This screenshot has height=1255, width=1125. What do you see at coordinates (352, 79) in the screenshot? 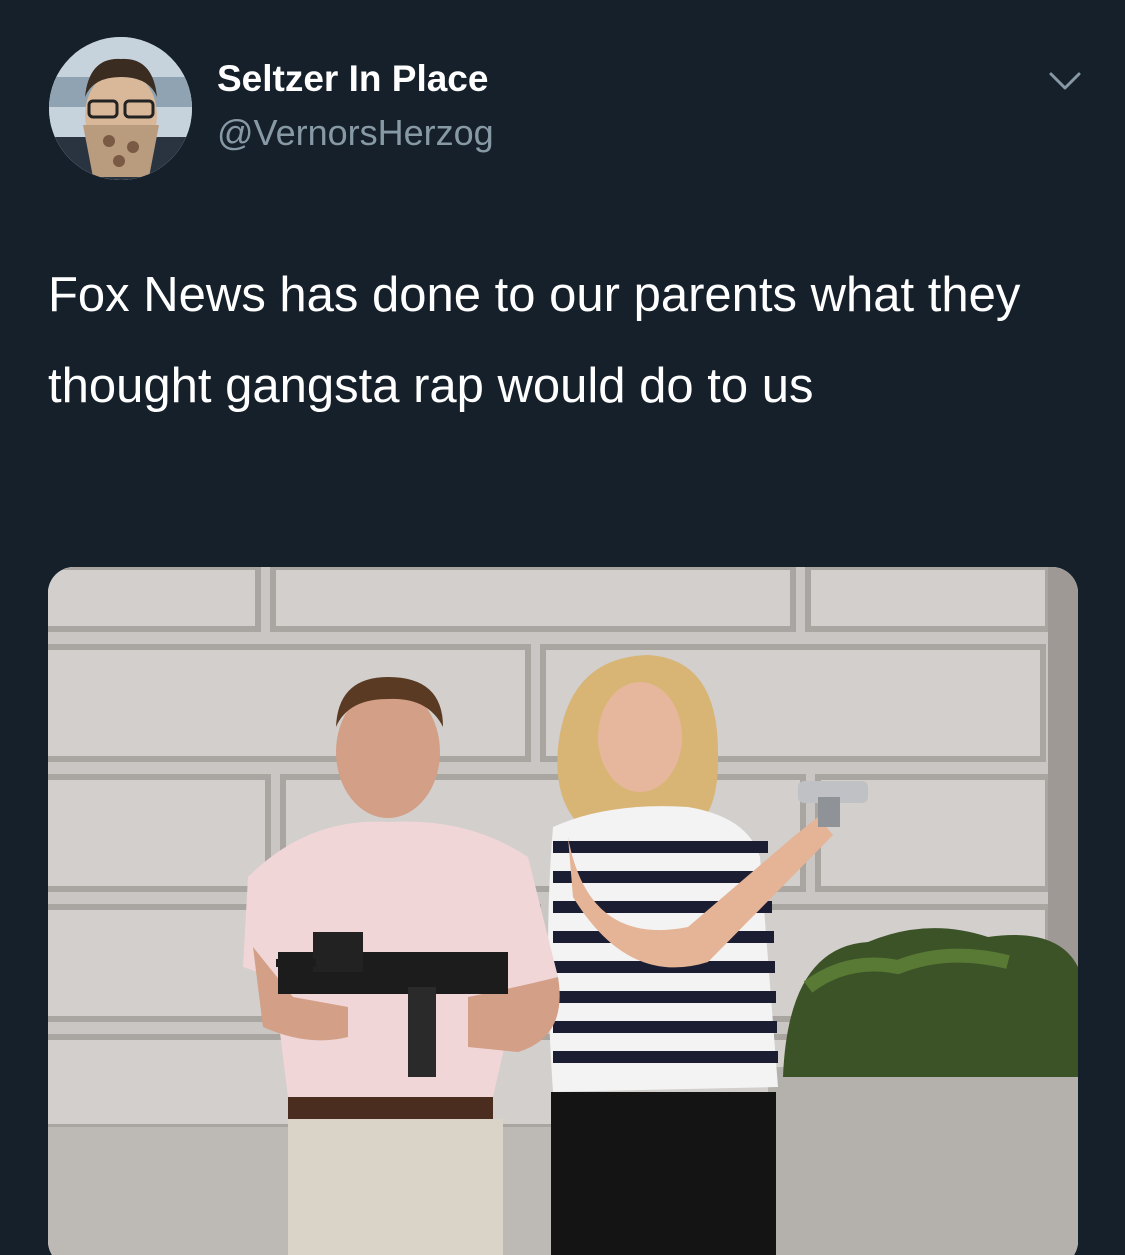
I see `display-name: Seltzer In Place` at bounding box center [352, 79].